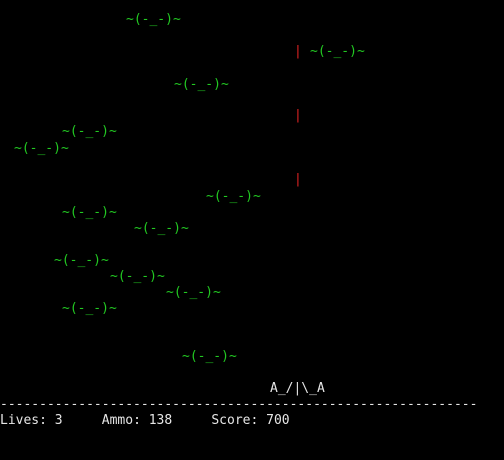 The height and width of the screenshot is (460, 504). I want to click on lives-label: Lives:, so click(23, 420).